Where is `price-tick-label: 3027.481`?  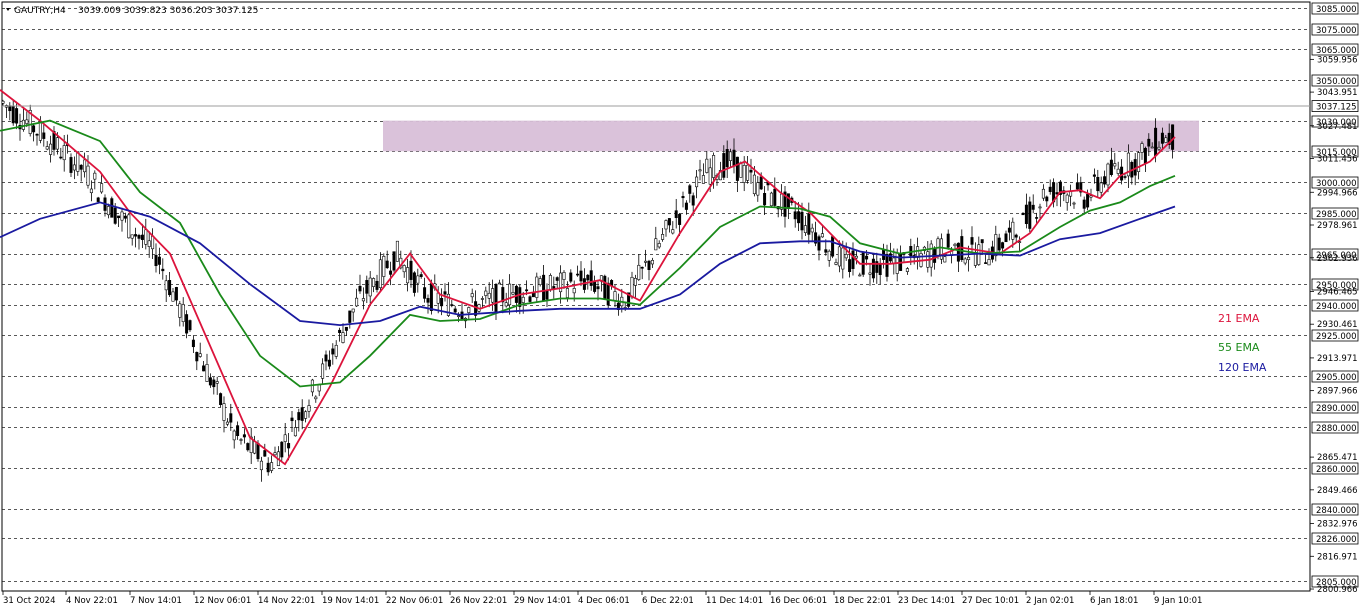 price-tick-label: 3027.481 is located at coordinates (1337, 127).